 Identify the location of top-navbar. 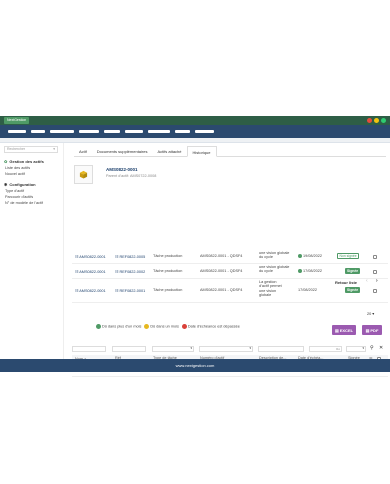
(195, 131).